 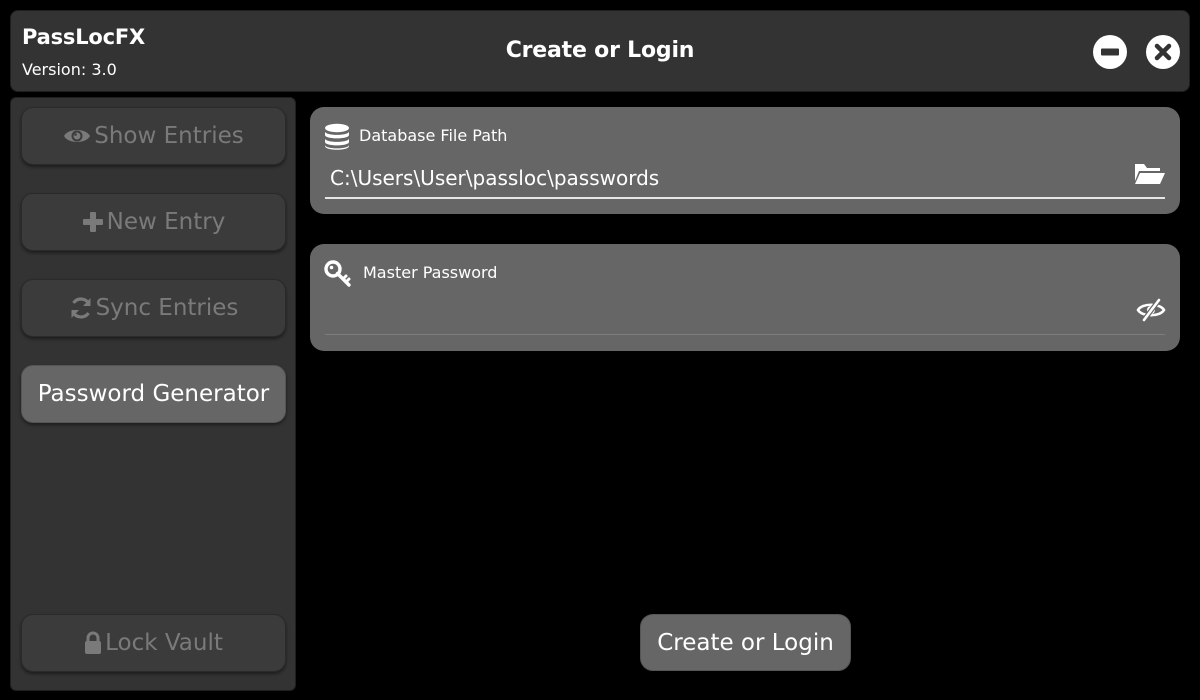 What do you see at coordinates (745, 334) in the screenshot?
I see `master-password-underline` at bounding box center [745, 334].